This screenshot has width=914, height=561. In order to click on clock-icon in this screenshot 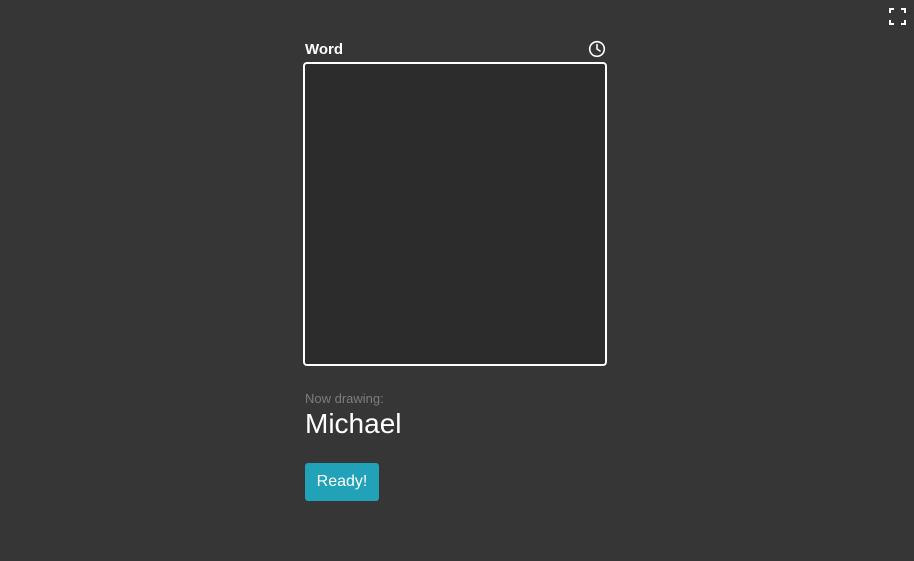, I will do `click(597, 49)`.